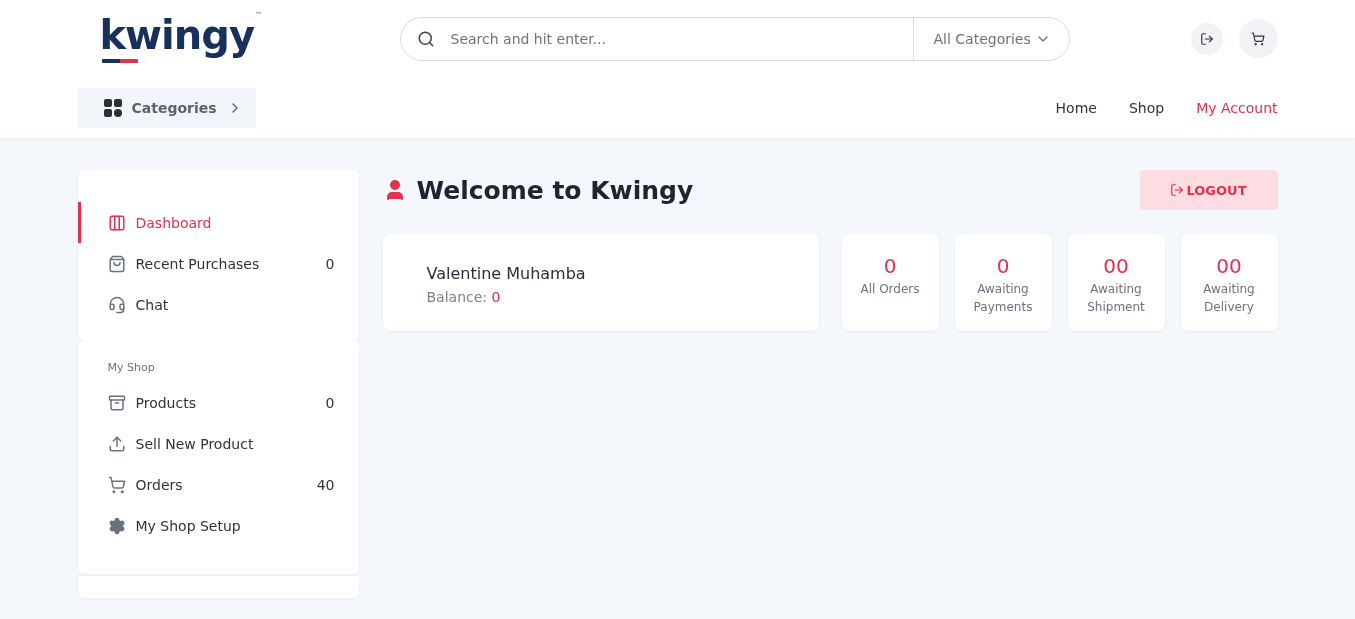  I want to click on user-name: Valentine Muhamba, so click(506, 273).